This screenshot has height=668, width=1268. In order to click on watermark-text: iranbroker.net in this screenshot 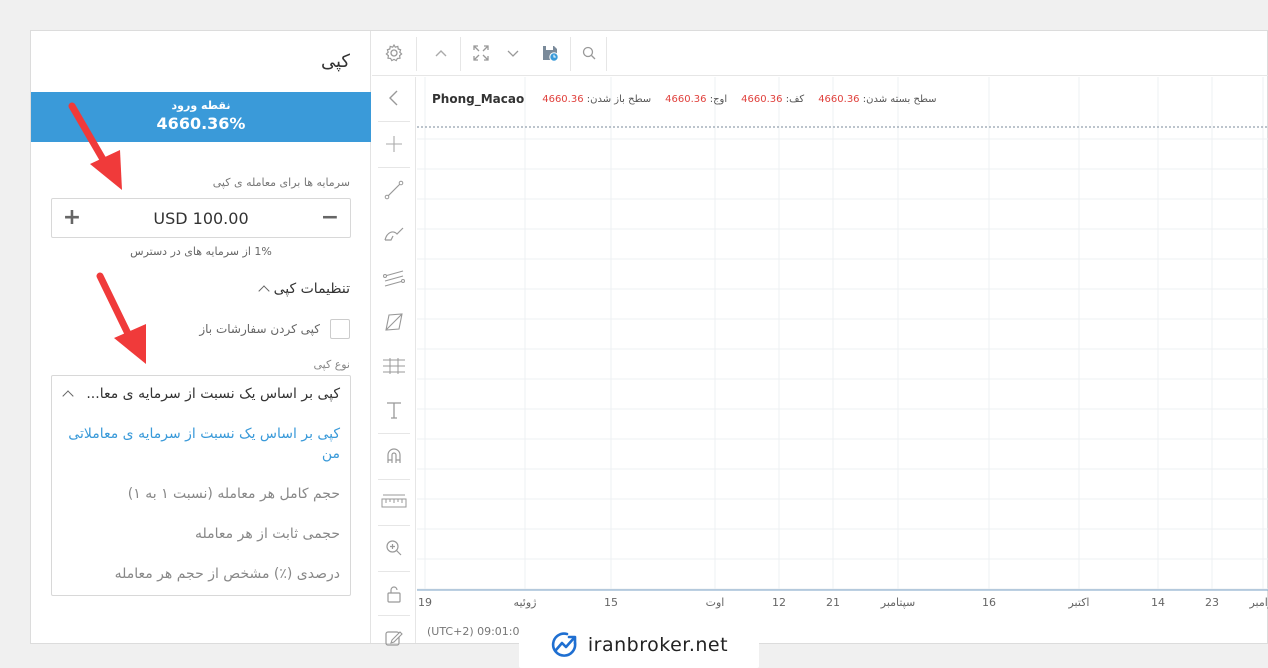, I will do `click(658, 645)`.